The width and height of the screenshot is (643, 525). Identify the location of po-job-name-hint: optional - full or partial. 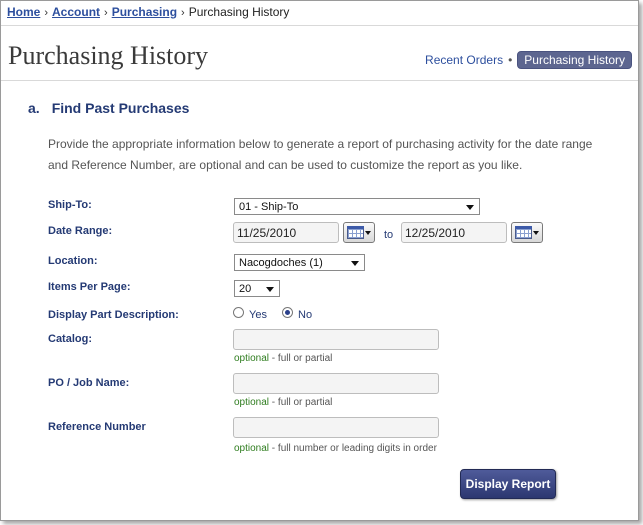
(283, 402).